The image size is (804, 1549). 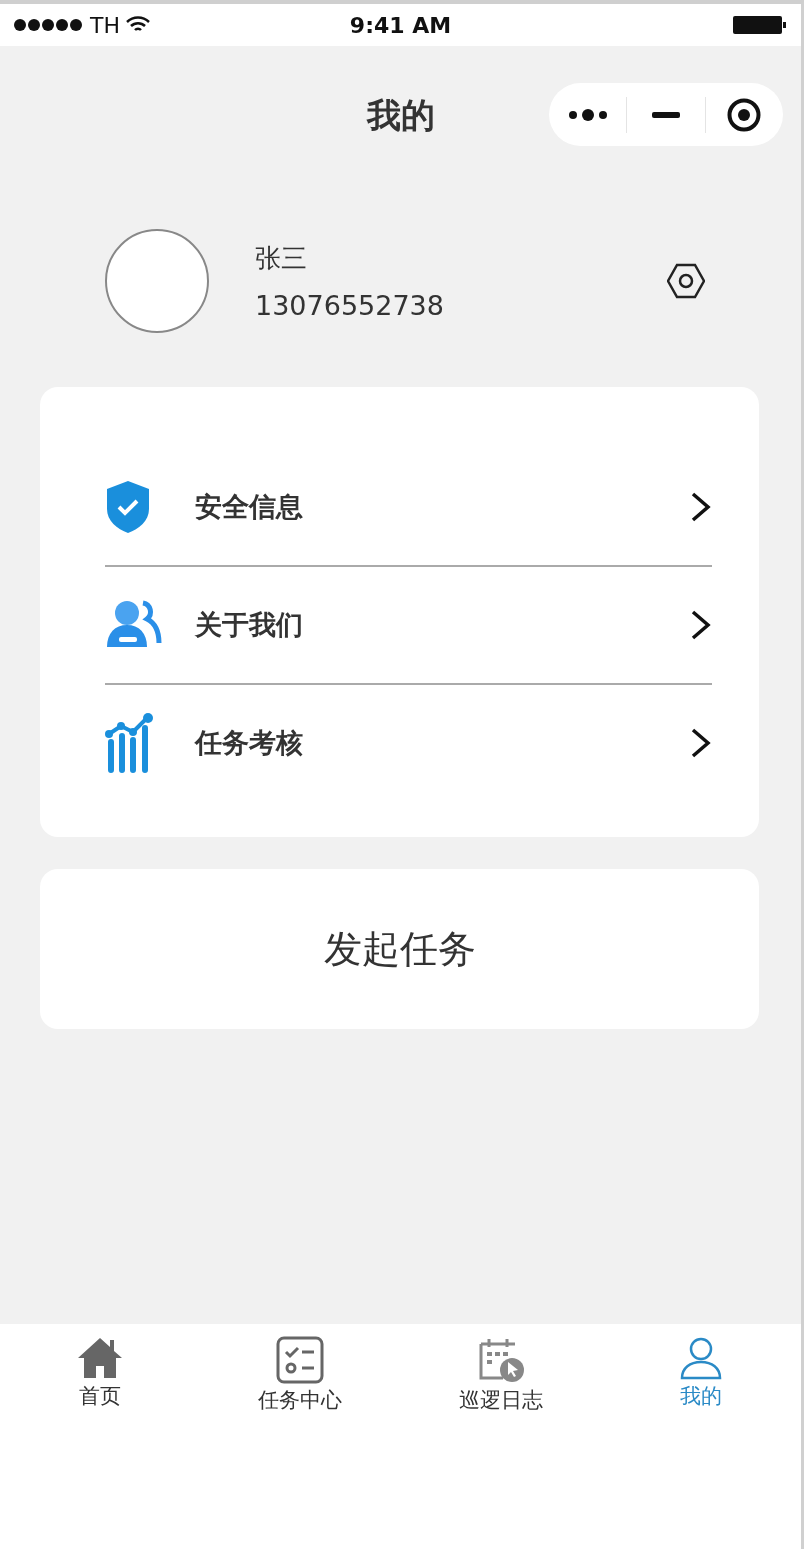 What do you see at coordinates (686, 280) in the screenshot?
I see `settings-icon` at bounding box center [686, 280].